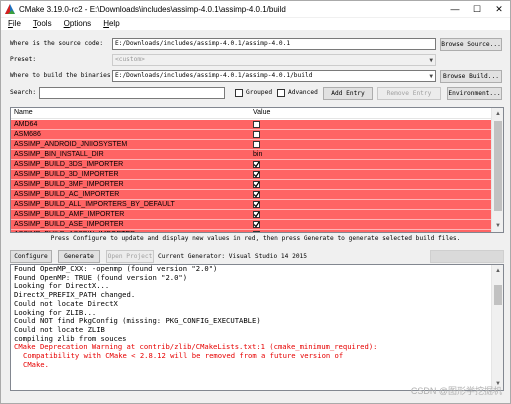 The width and height of the screenshot is (511, 404). I want to click on menu-bar: File Tools Options Help, so click(255, 24).